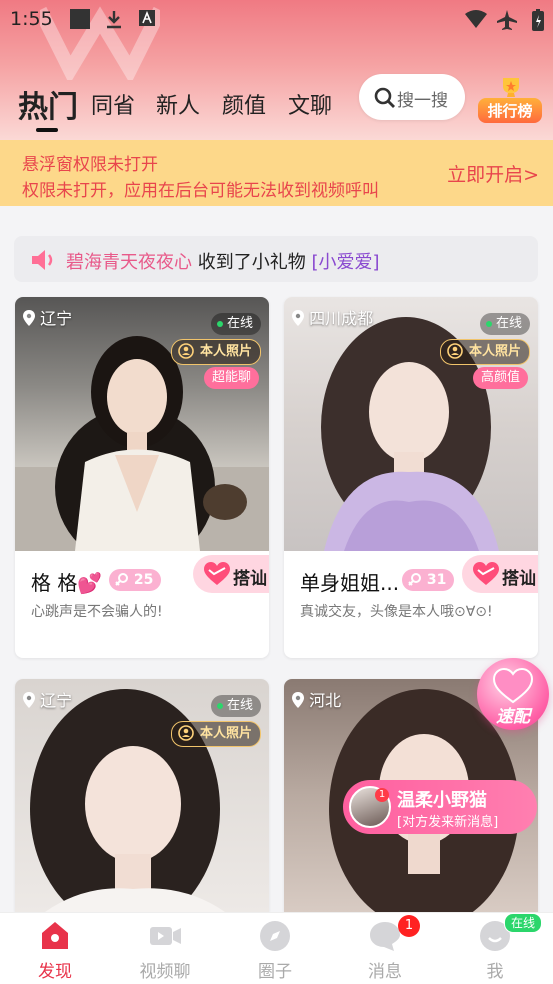  I want to click on user-card: 辽宁 在线 本人照片, so click(142, 795).